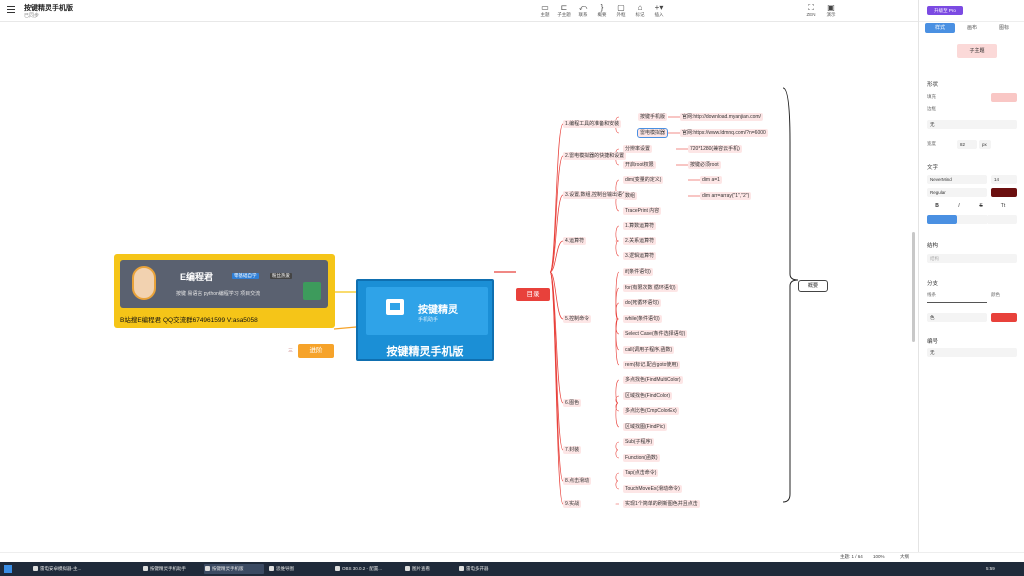  Describe the element at coordinates (572, 450) in the screenshot. I see `branch-topic: 7.封装` at that location.